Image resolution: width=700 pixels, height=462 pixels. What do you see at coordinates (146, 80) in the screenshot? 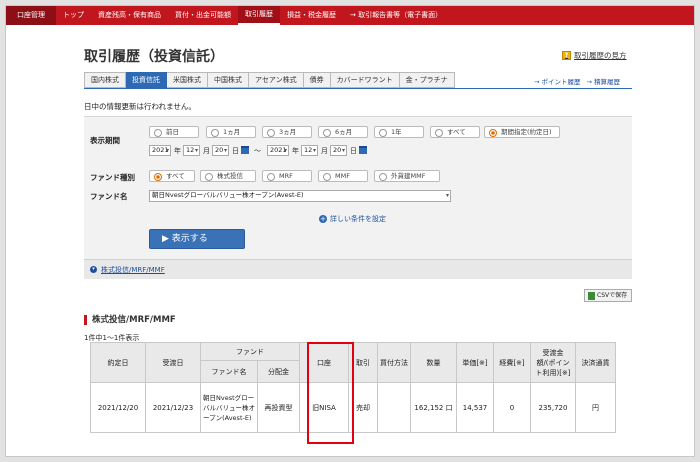
I see `tab-investment-trusts: 投資信託` at bounding box center [146, 80].